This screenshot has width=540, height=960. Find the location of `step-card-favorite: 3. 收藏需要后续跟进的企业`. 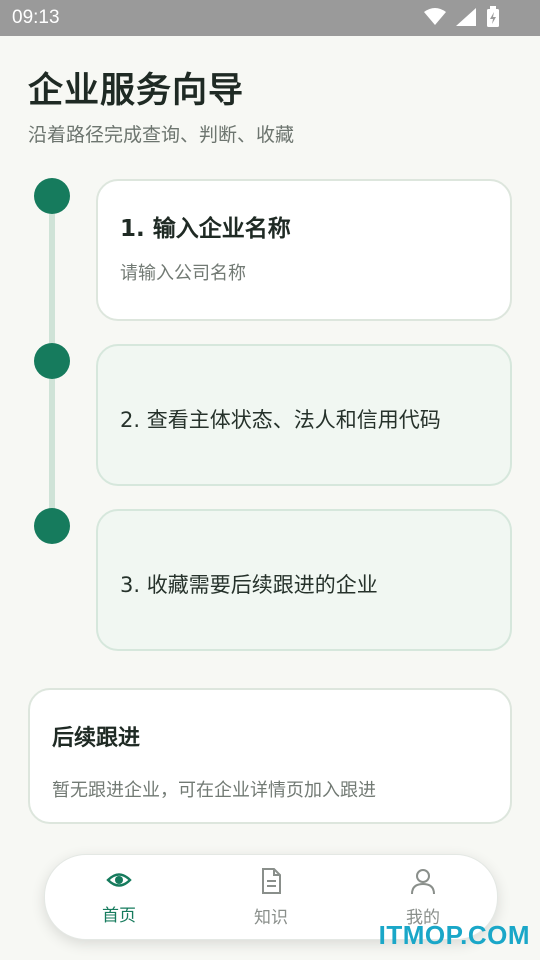

step-card-favorite: 3. 收藏需要后续跟进的企业 is located at coordinates (304, 580).